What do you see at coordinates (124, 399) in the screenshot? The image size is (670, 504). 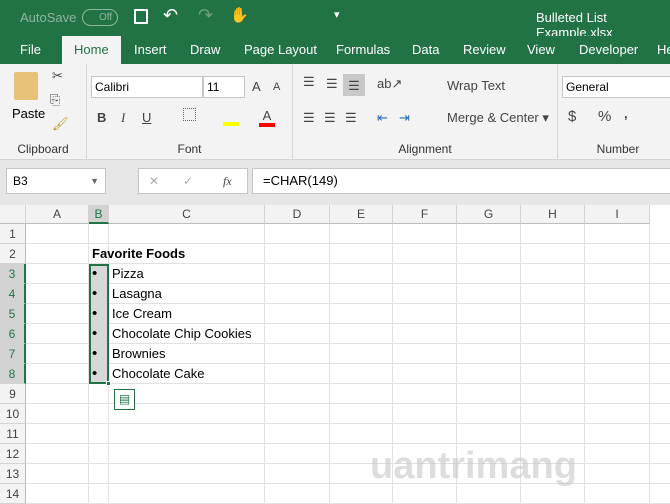 I see `quick-analysis-icon: ▤` at bounding box center [124, 399].